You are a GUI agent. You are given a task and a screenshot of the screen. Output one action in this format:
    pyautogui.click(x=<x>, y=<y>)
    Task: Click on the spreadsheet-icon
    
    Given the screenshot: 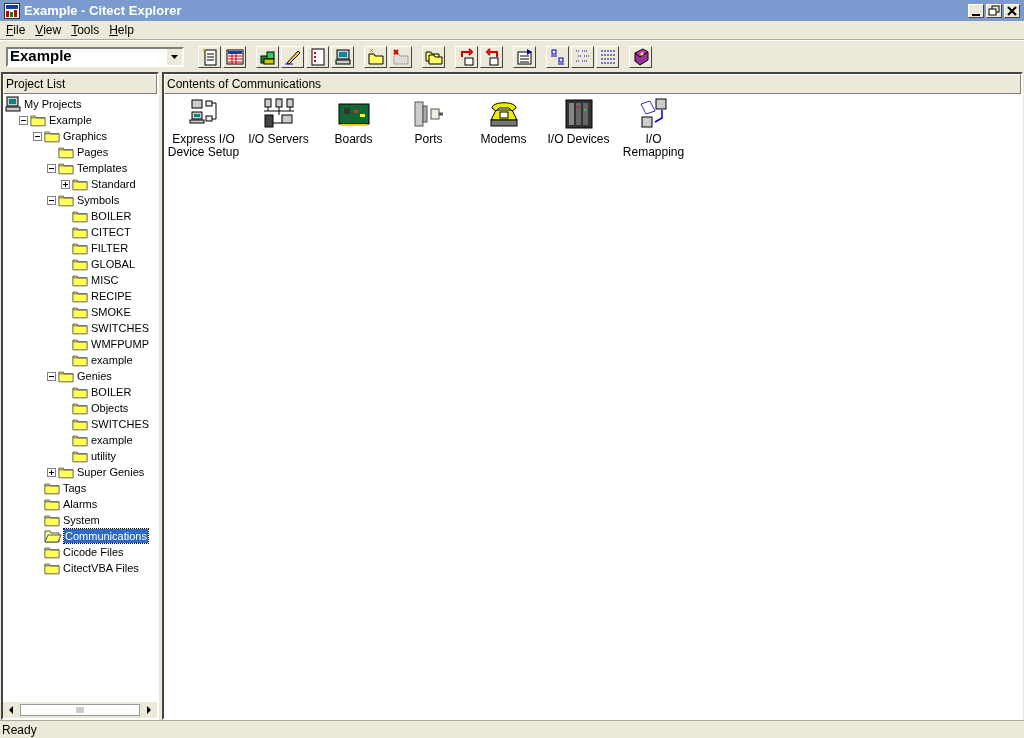 What is the action you would take?
    pyautogui.click(x=234, y=56)
    